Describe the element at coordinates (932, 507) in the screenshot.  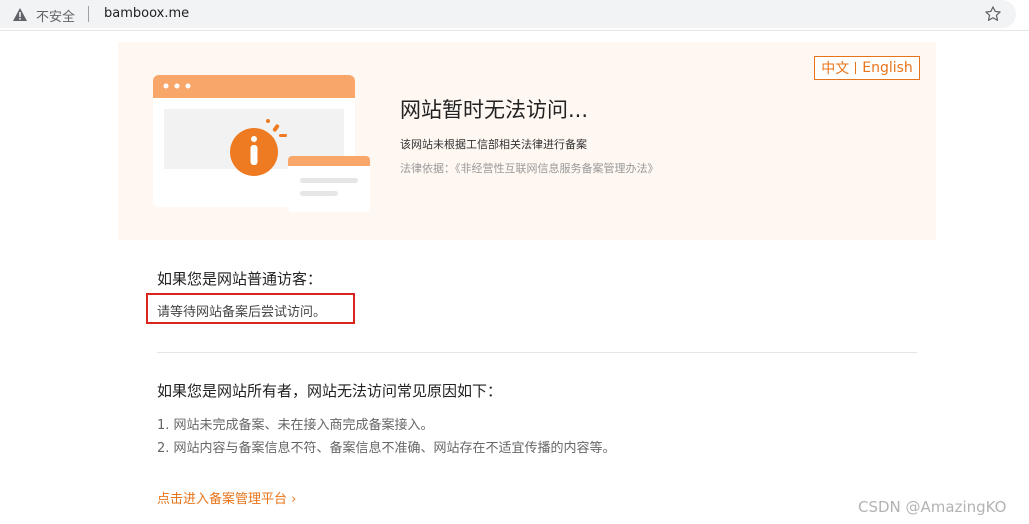
I see `watermark: CSDN @AmazingKO` at that location.